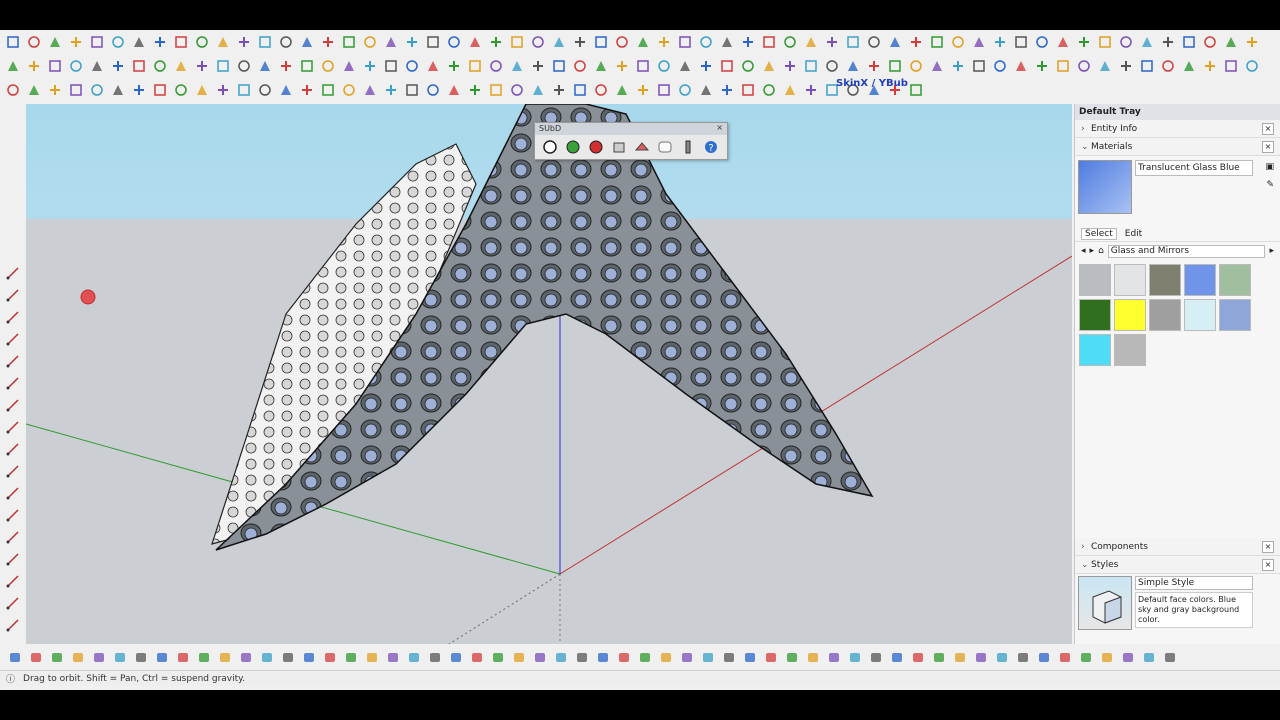  What do you see at coordinates (1271, 251) in the screenshot?
I see `details-arrow-icon: ▸` at bounding box center [1271, 251].